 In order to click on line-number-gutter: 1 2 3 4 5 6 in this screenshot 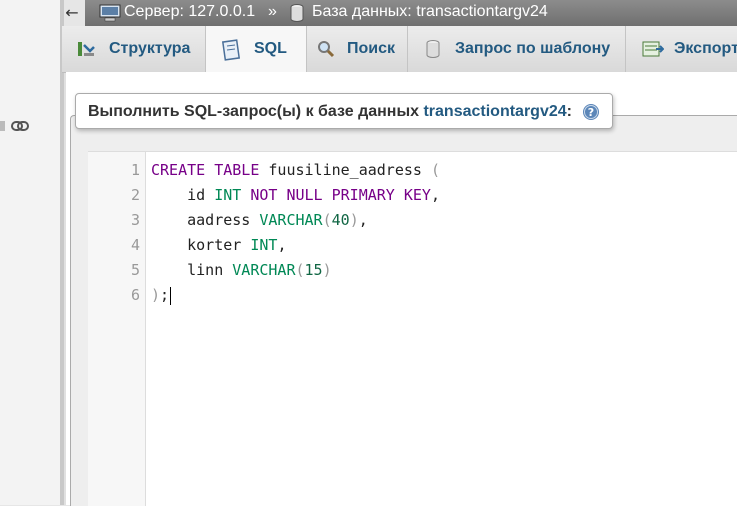, I will do `click(117, 329)`.